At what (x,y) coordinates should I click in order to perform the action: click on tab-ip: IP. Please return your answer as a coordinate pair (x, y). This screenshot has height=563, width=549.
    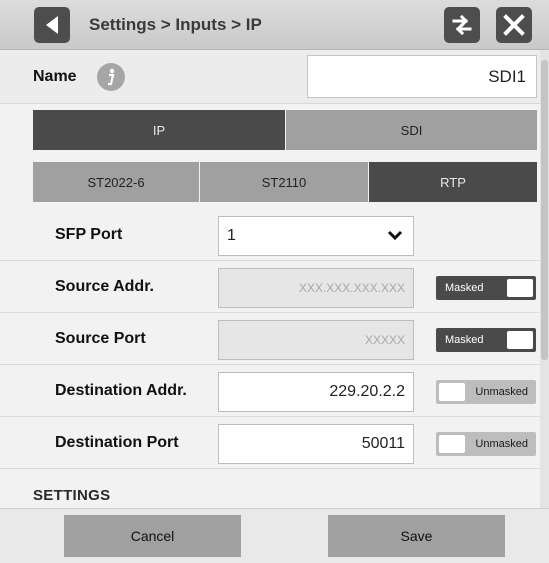
    Looking at the image, I should click on (159, 130).